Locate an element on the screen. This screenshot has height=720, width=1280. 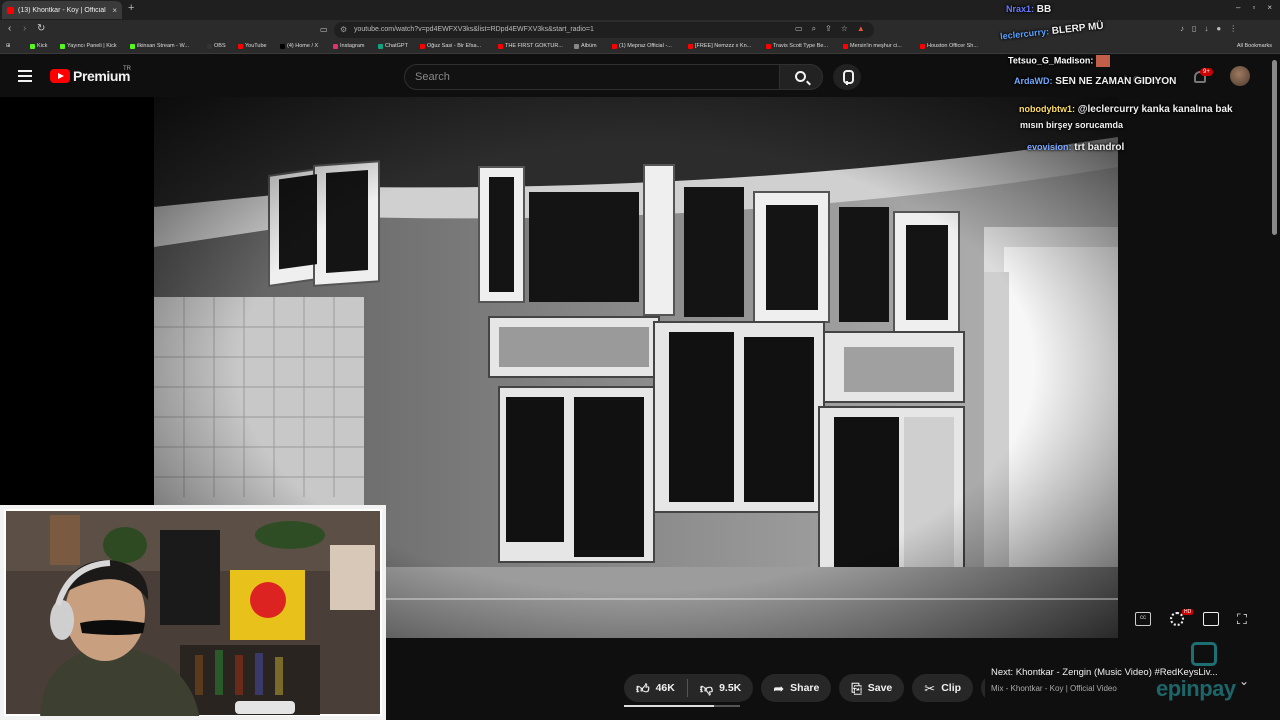
page-scrollbar is located at coordinates (1274, 147).